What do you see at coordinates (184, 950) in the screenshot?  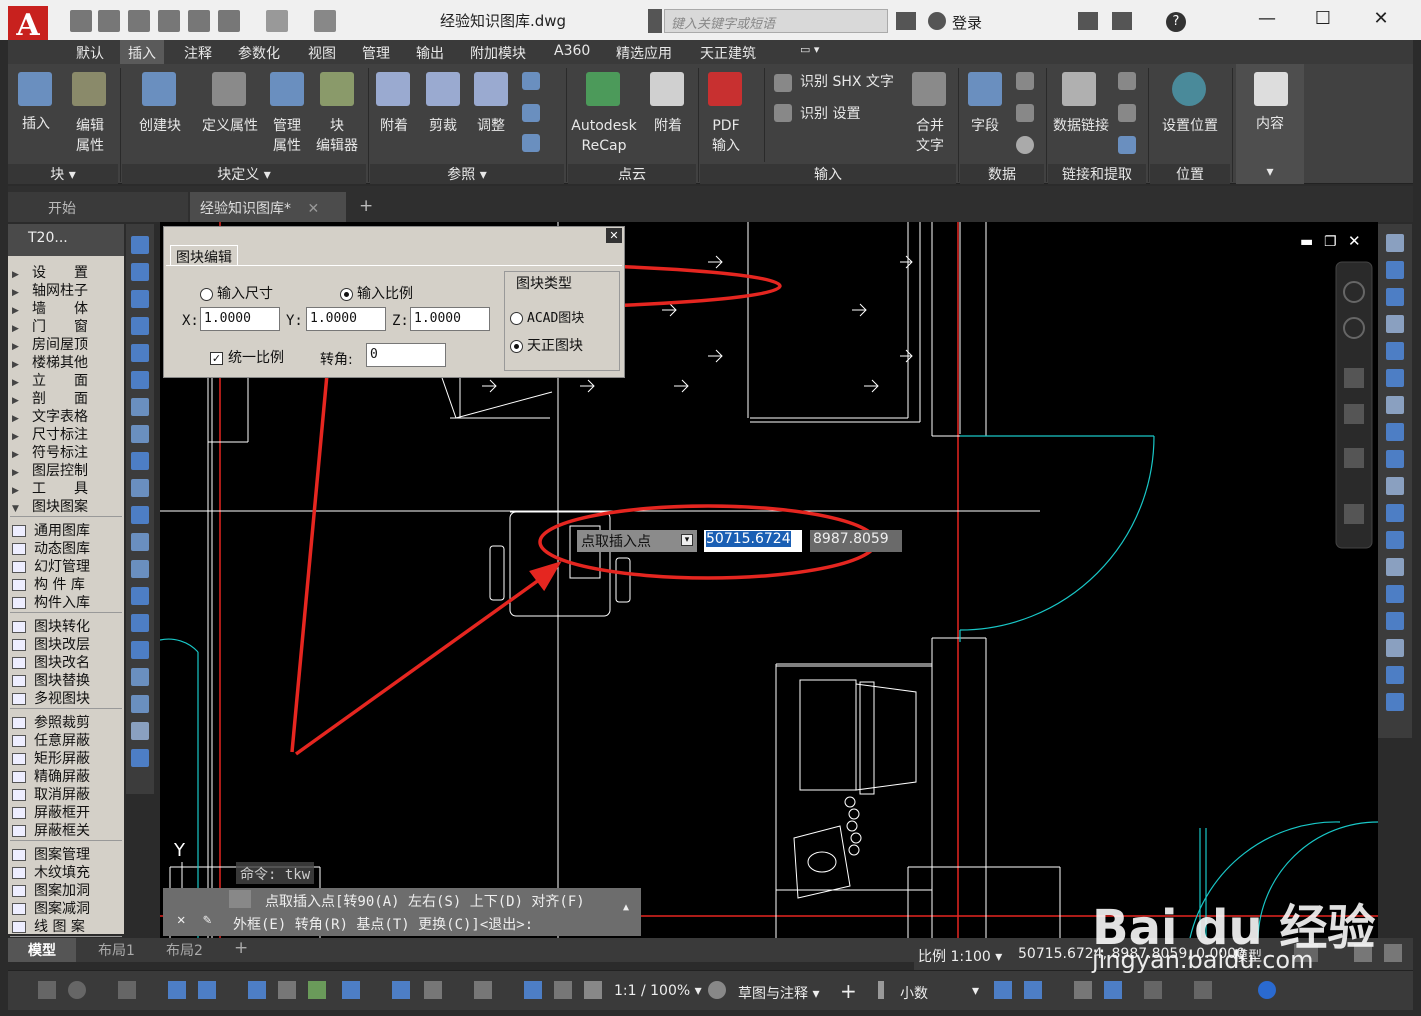 I see `tab-layout2: 布局2` at bounding box center [184, 950].